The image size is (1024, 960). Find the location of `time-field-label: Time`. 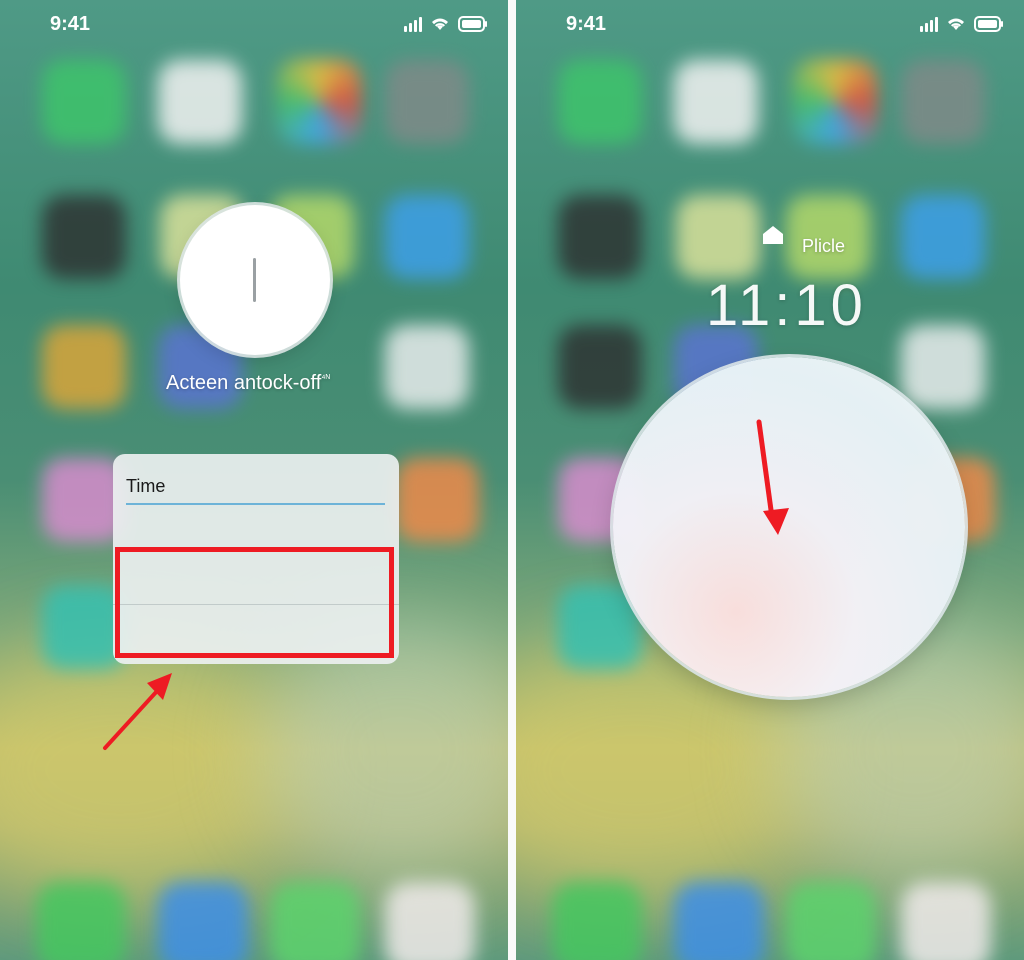

time-field-label: Time is located at coordinates (146, 486).